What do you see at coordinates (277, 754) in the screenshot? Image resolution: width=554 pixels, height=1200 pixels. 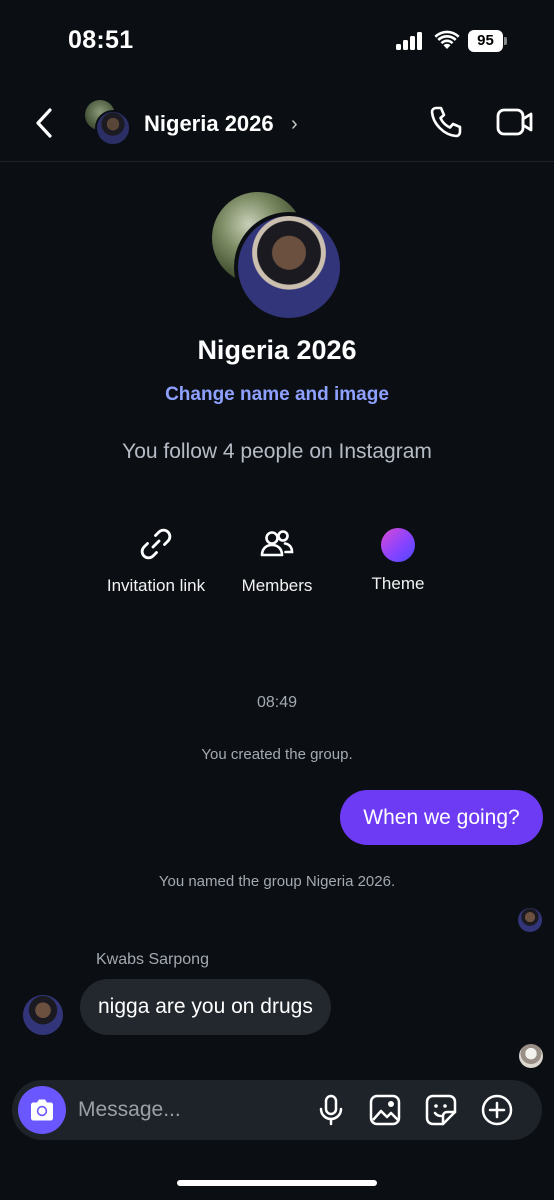 I see `system-message-created: You created the group.` at bounding box center [277, 754].